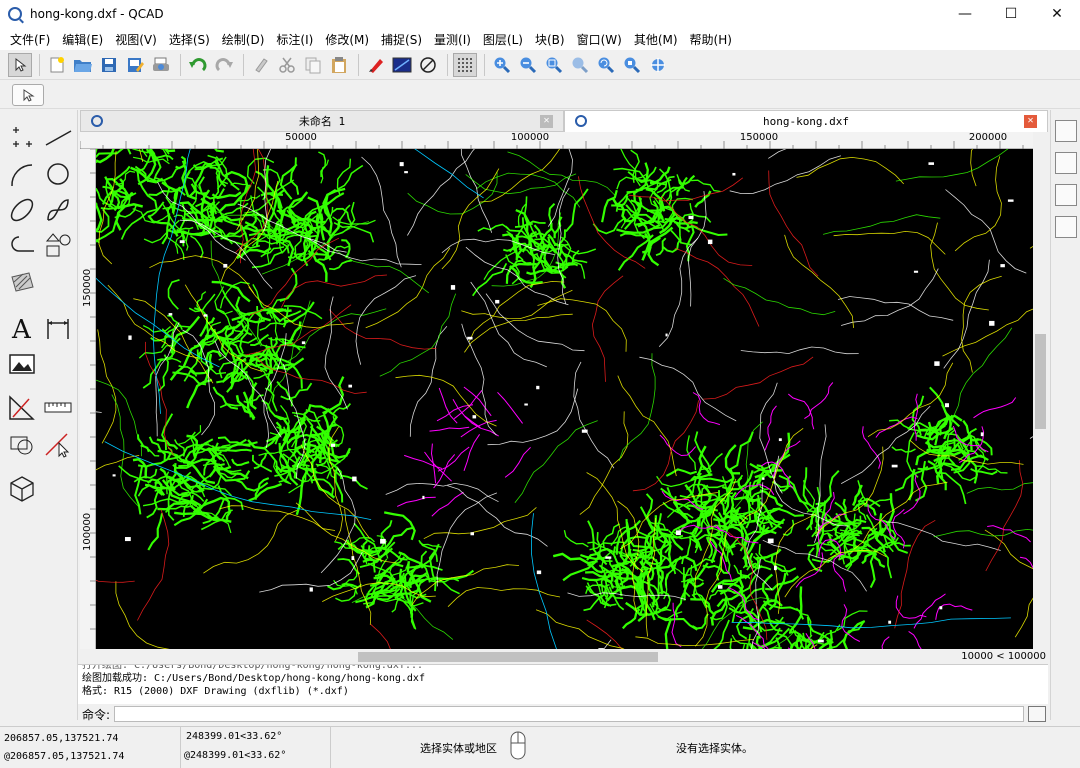  What do you see at coordinates (22, 174) in the screenshot?
I see `draw-arc-tool` at bounding box center [22, 174].